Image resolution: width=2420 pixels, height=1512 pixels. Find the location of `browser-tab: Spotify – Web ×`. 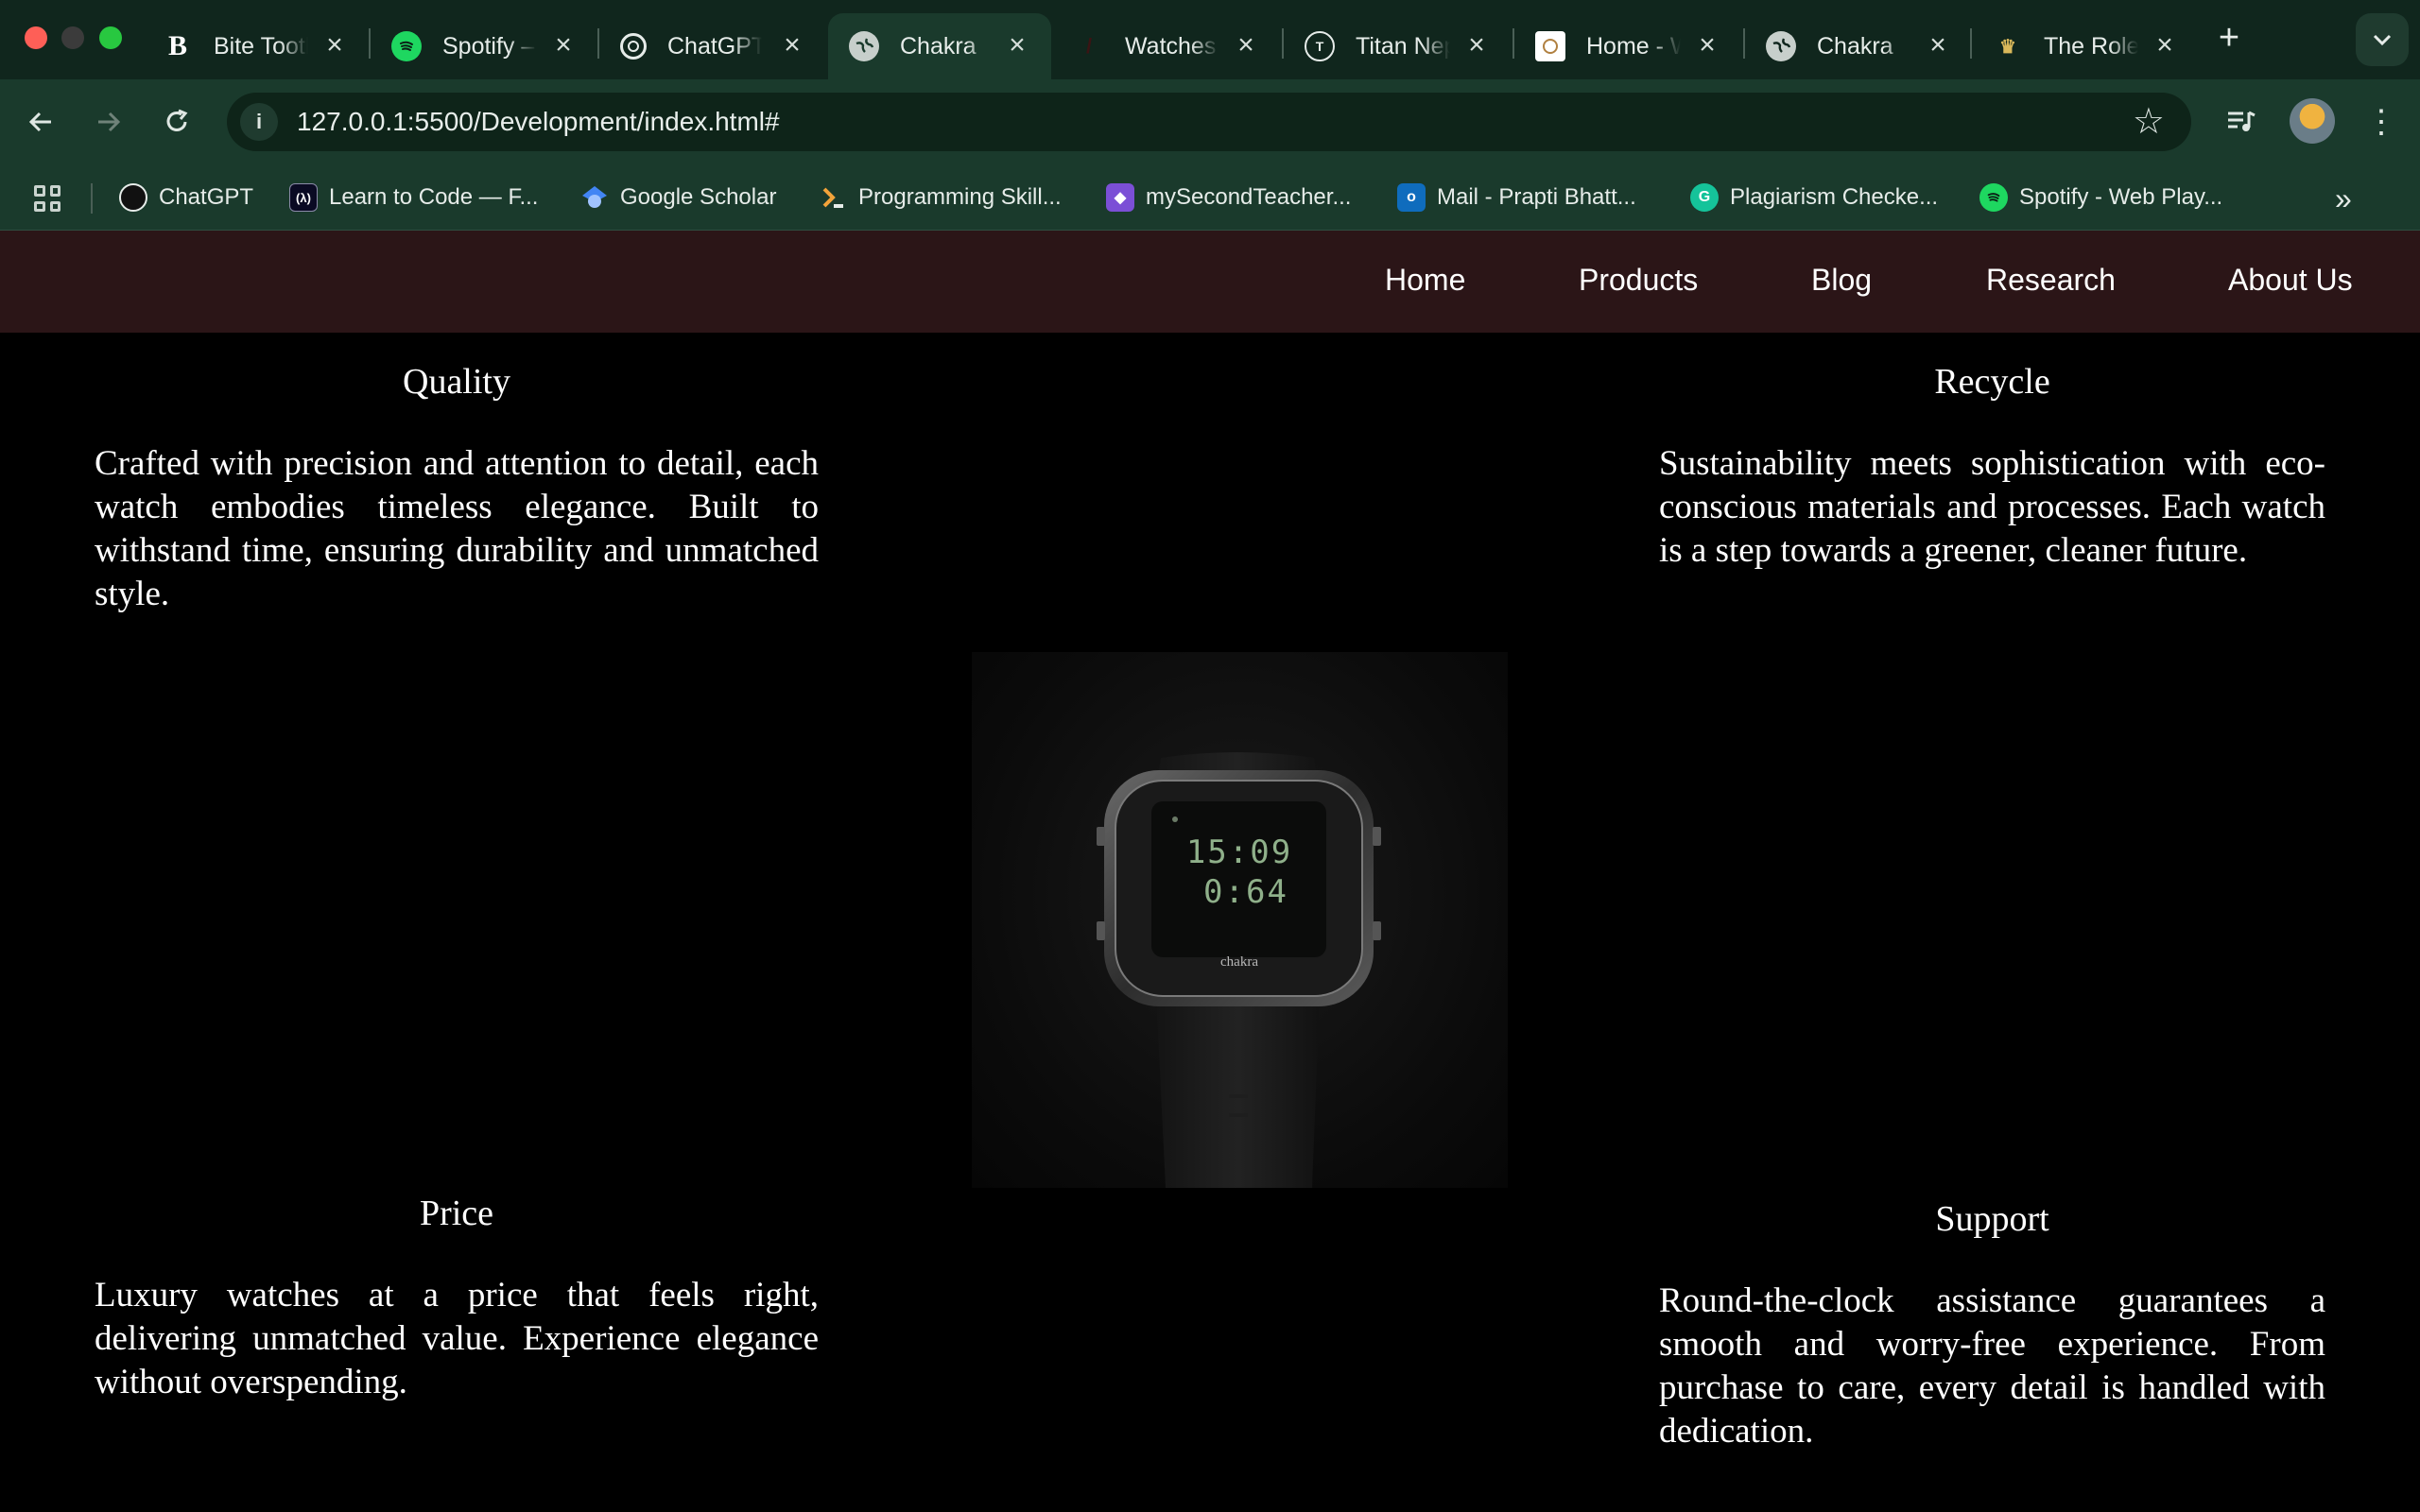

browser-tab: Spotify – Web × is located at coordinates (484, 46).